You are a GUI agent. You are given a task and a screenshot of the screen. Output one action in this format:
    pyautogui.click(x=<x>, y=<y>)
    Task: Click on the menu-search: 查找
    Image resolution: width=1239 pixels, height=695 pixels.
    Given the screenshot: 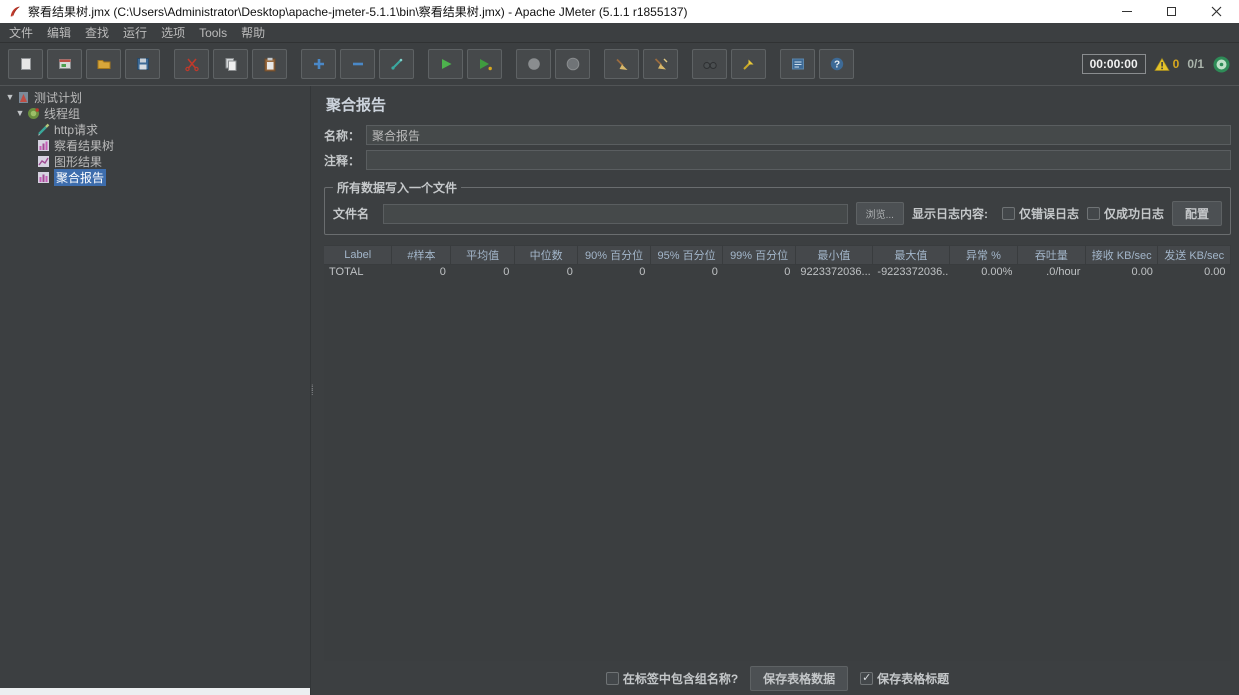 What is the action you would take?
    pyautogui.click(x=97, y=32)
    